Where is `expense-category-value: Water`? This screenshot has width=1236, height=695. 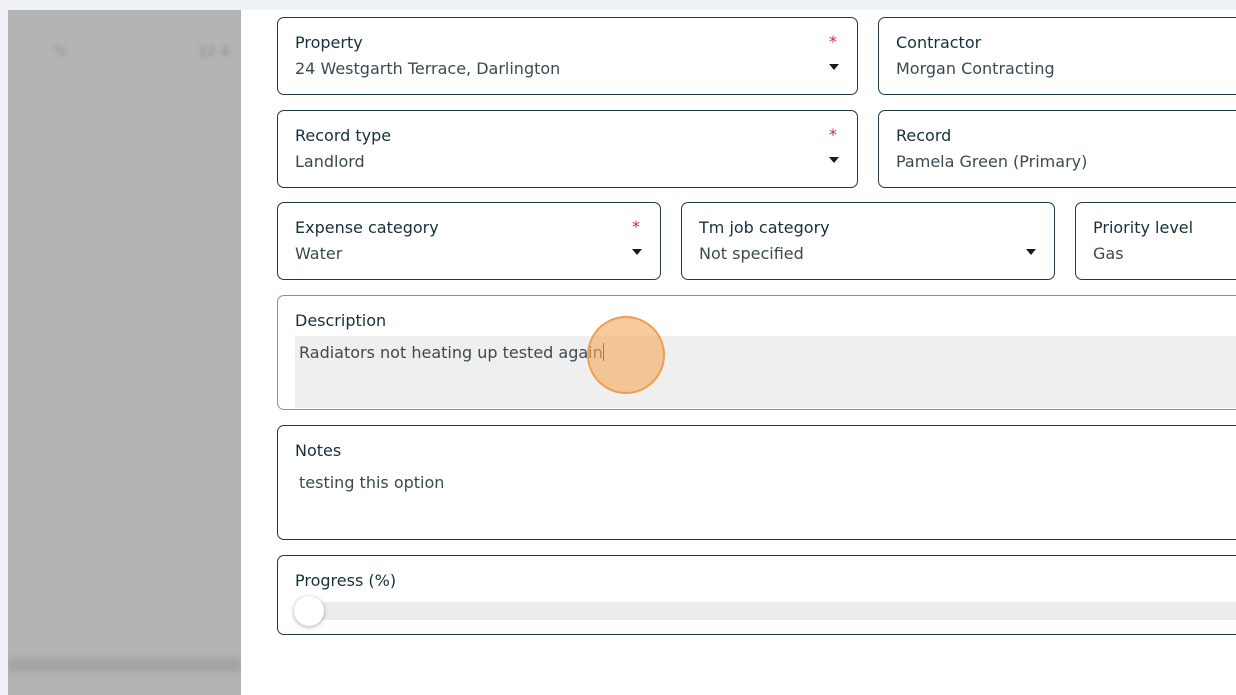
expense-category-value: Water is located at coordinates (319, 253).